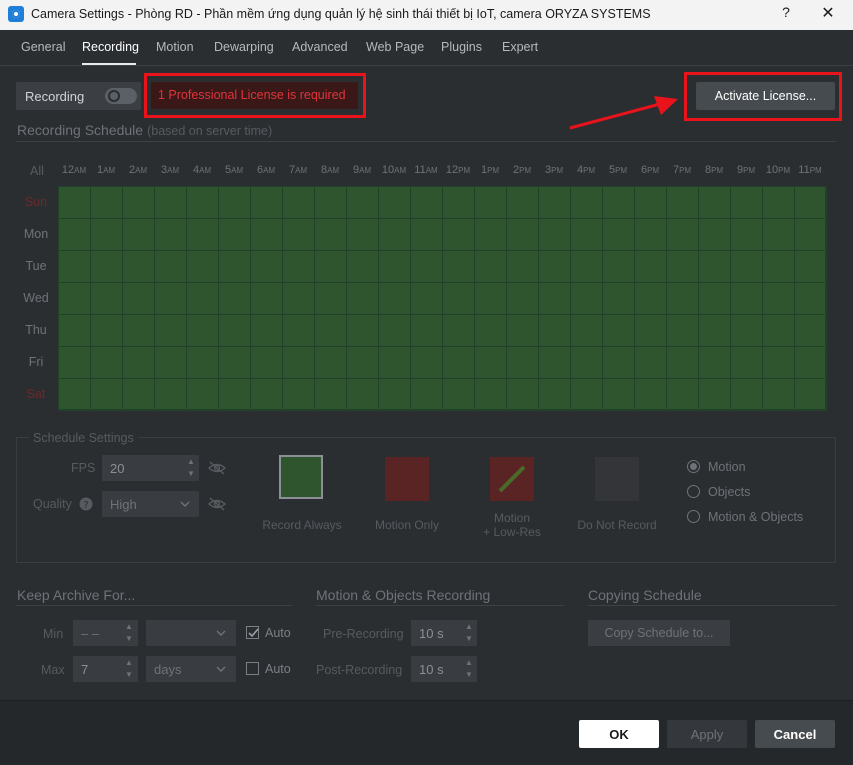  I want to click on archive-max-up-icon: ▲, so click(129, 663).